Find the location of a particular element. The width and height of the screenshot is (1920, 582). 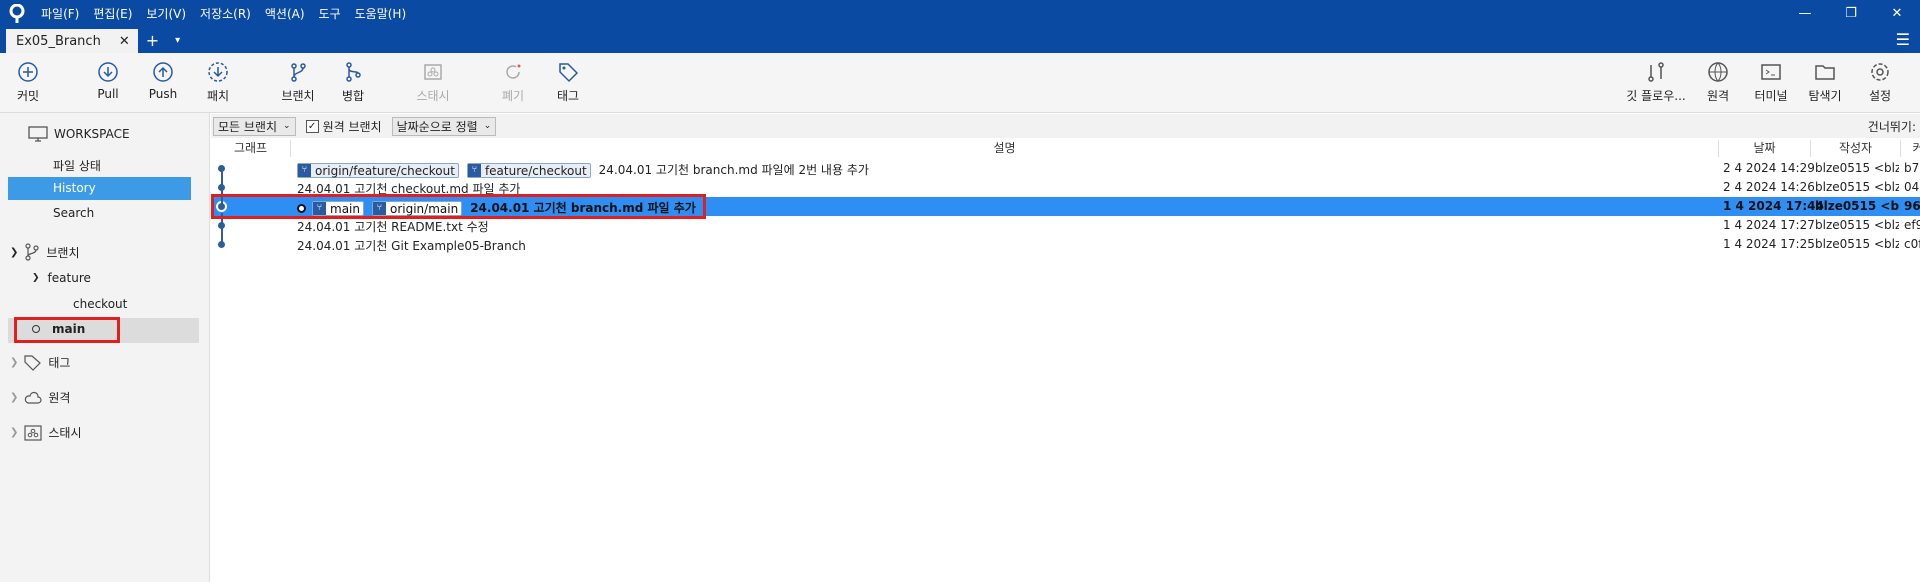

settings-button: 설정 is located at coordinates (1880, 82).